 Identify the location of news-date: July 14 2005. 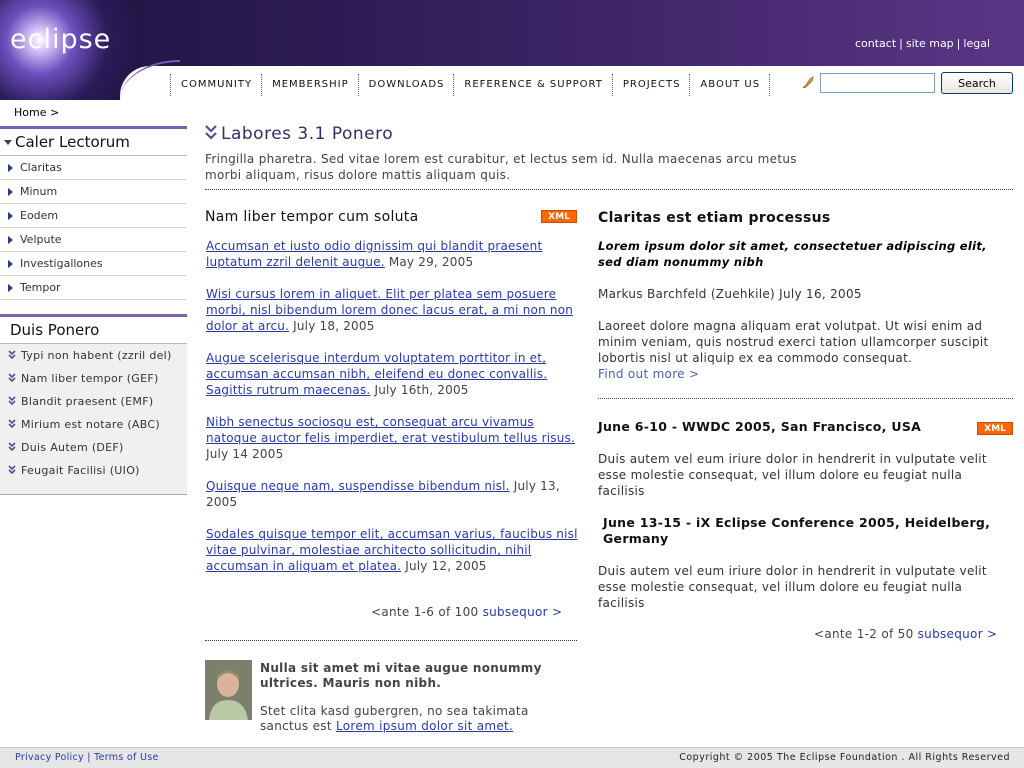
(245, 454).